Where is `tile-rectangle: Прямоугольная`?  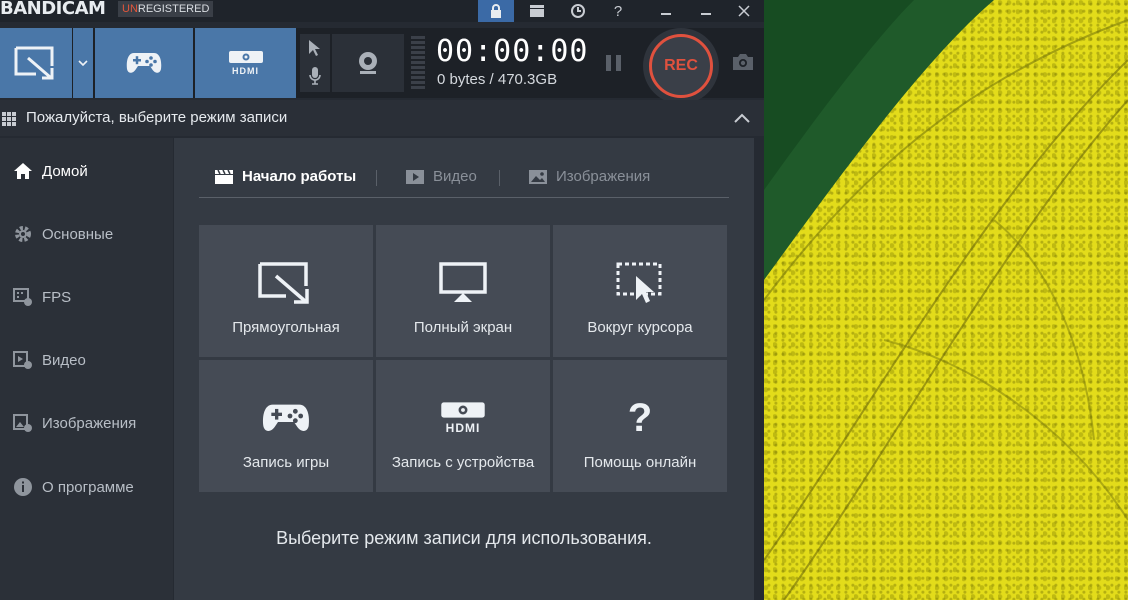
tile-rectangle: Прямоугольная is located at coordinates (286, 291).